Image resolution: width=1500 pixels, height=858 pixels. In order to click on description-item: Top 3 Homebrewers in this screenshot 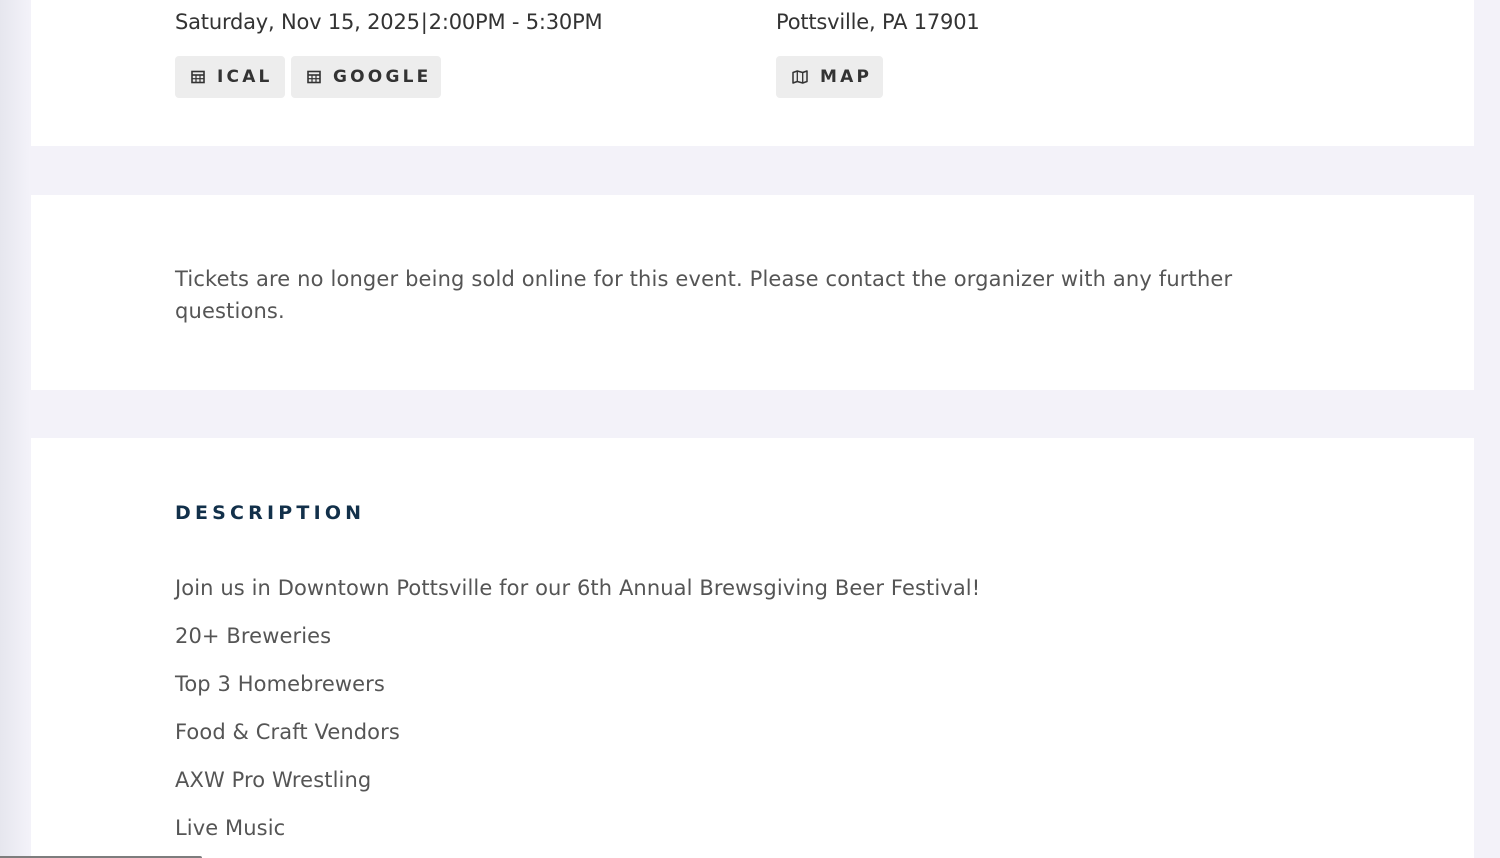, I will do `click(280, 684)`.